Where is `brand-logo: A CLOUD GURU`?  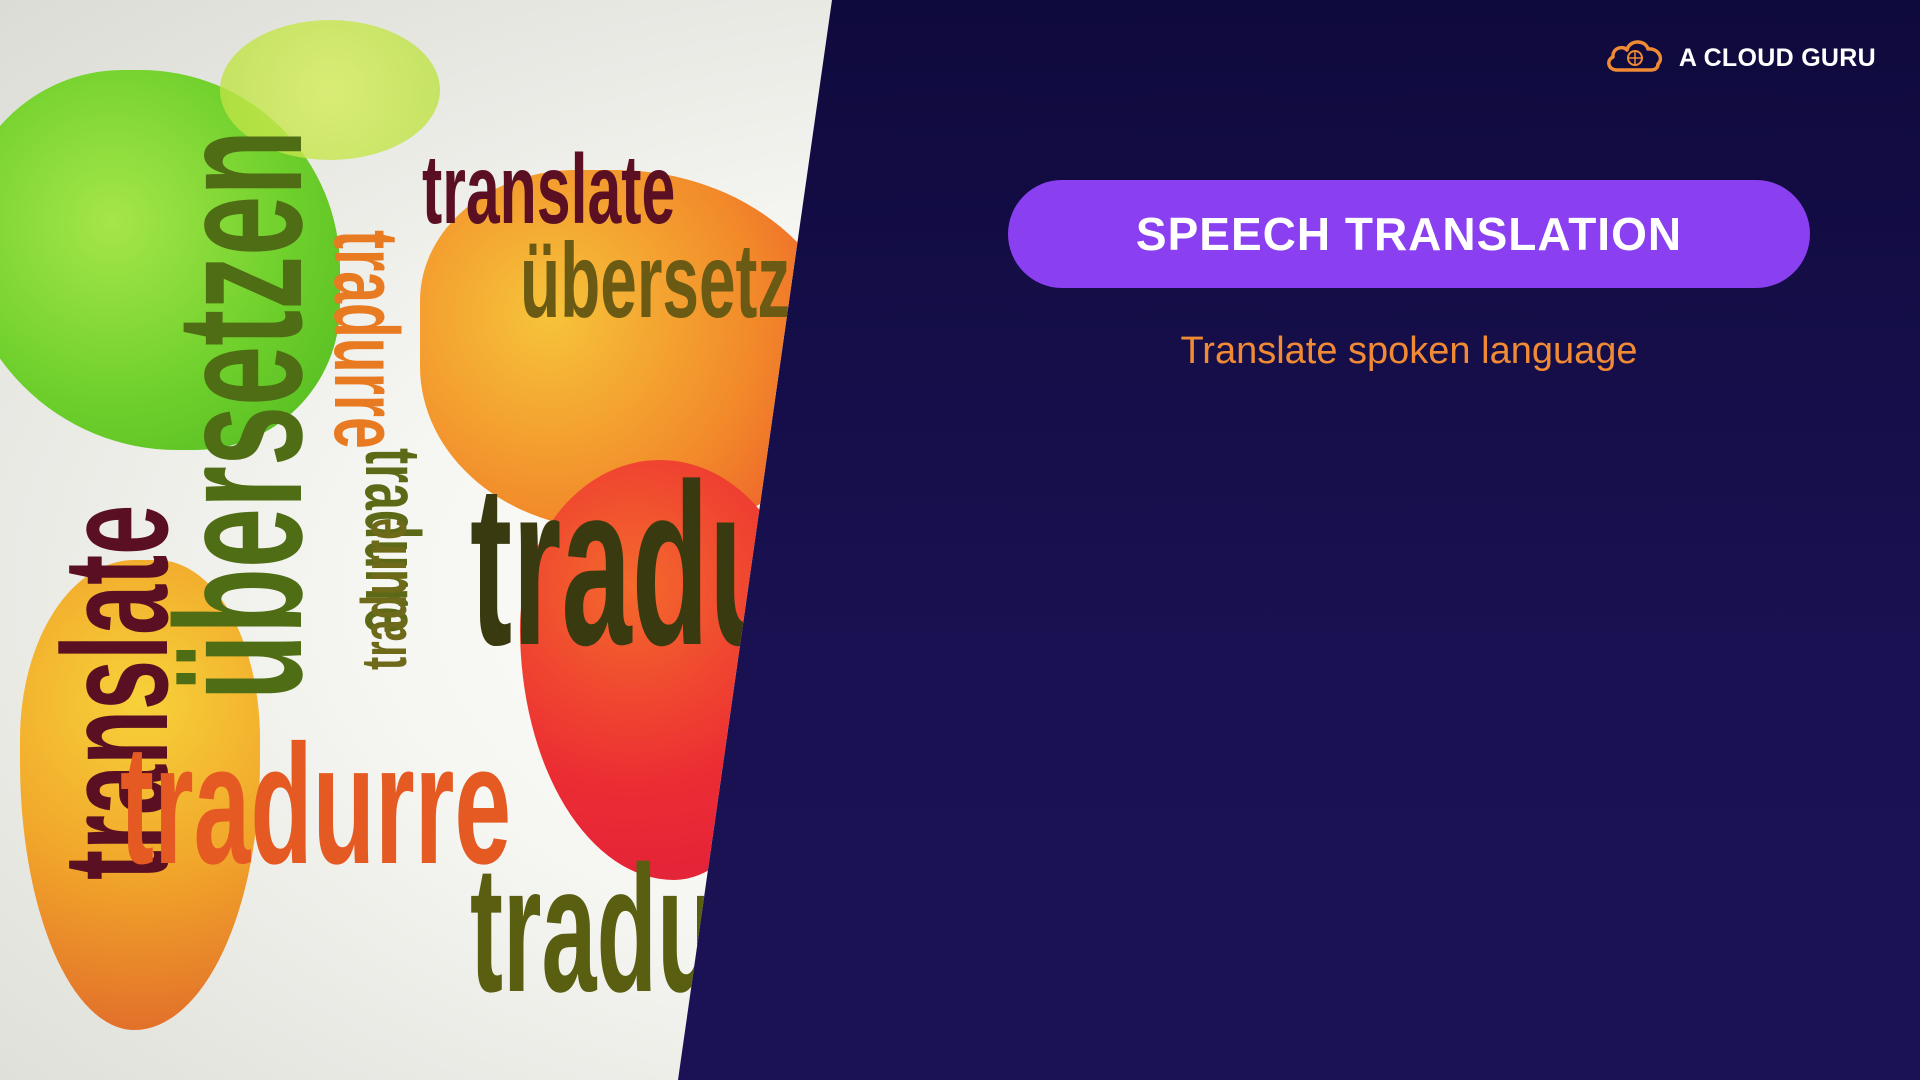
brand-logo: A CLOUD GURU is located at coordinates (1739, 58).